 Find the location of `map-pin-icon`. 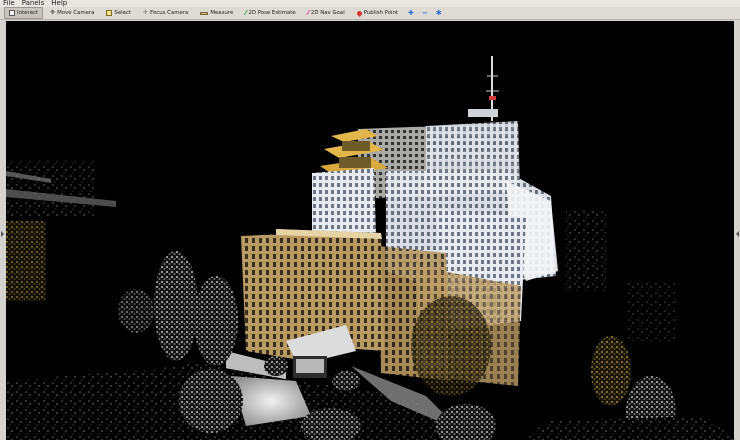

map-pin-icon is located at coordinates (359, 13).